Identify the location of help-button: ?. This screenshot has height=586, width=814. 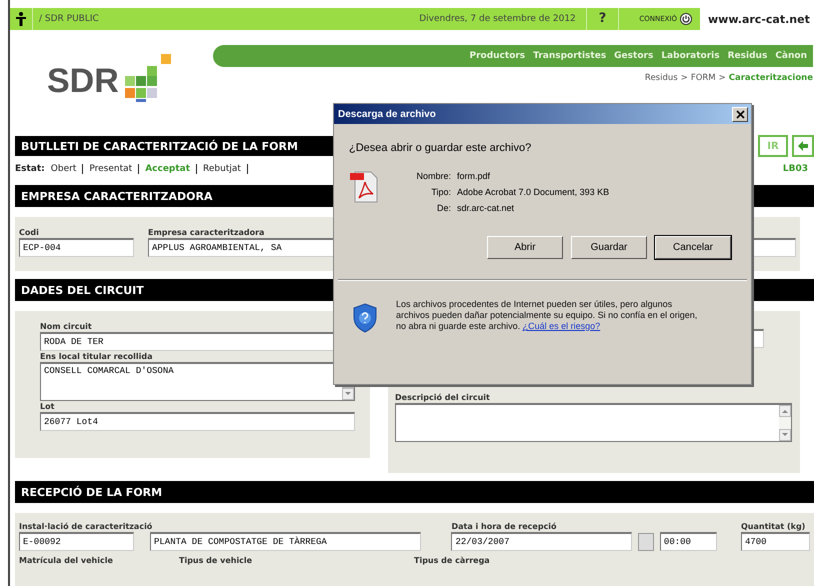
(603, 19).